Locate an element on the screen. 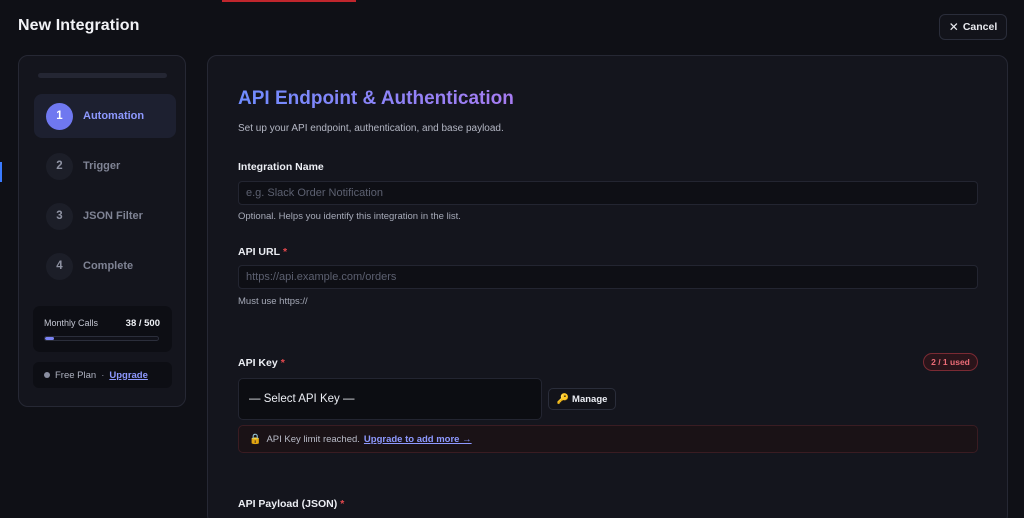 Image resolution: width=1024 pixels, height=518 pixels. api-url-label: API URL * is located at coordinates (262, 252).